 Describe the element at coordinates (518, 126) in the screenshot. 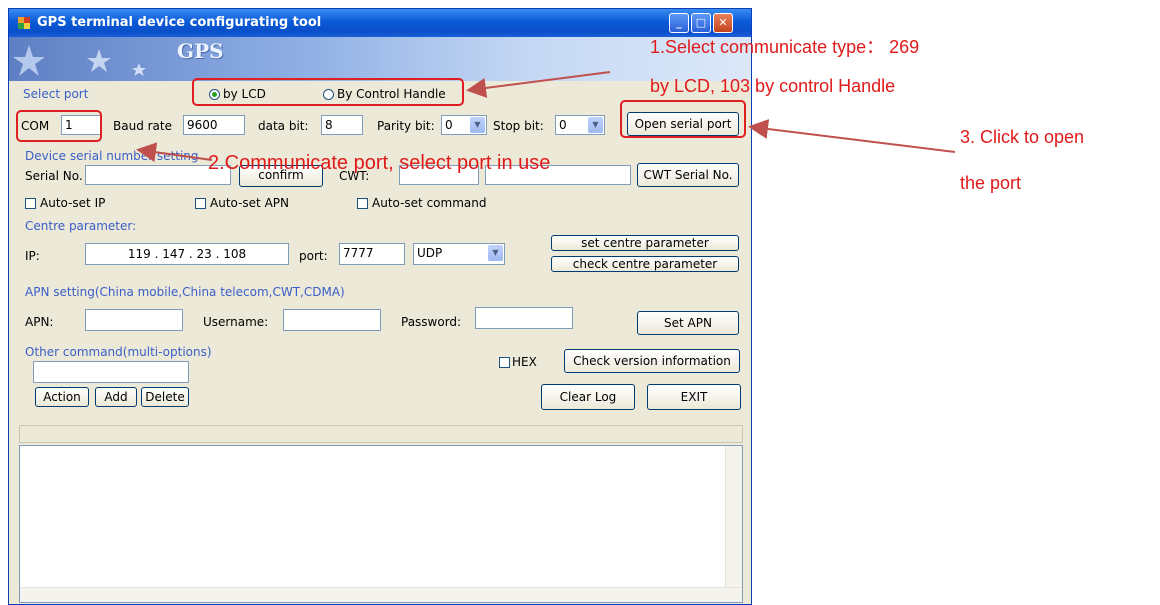

I see `stop-bit-label: Stop bit:` at that location.